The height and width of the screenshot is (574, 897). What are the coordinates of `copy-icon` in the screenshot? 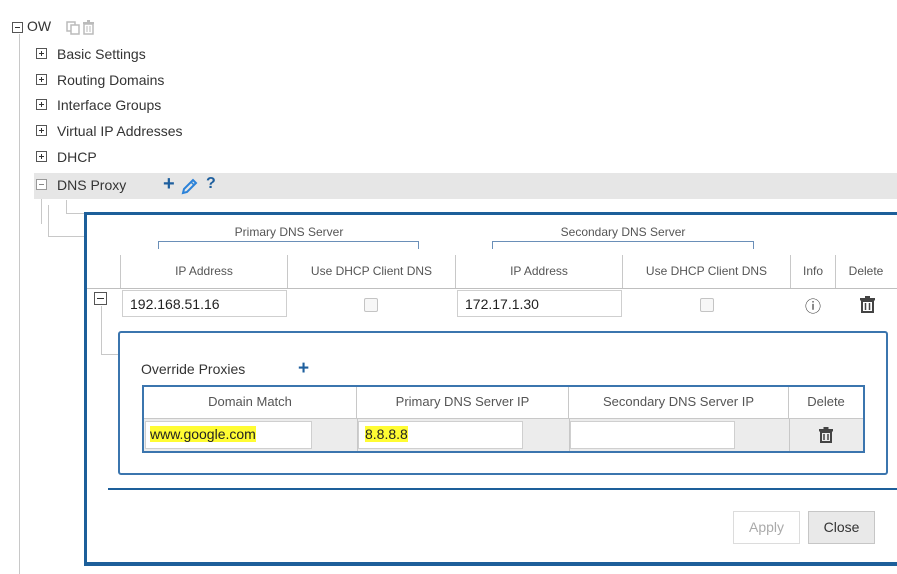 It's located at (73, 28).